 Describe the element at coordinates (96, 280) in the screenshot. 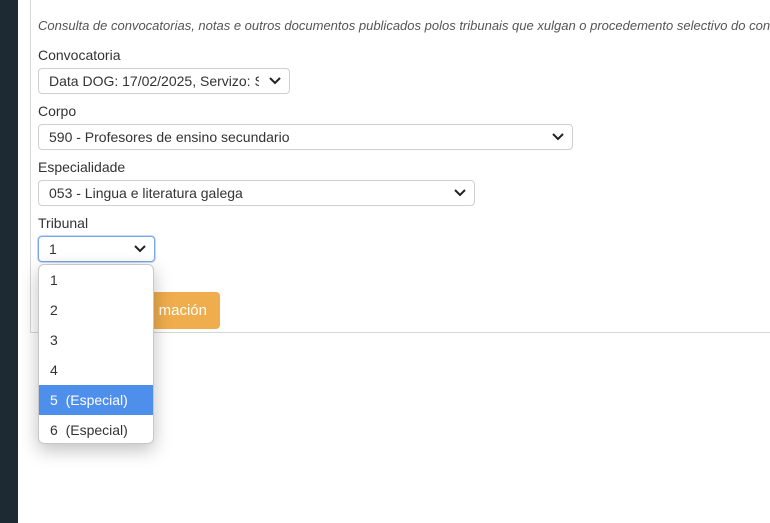

I see `tribunal-option: 1` at that location.